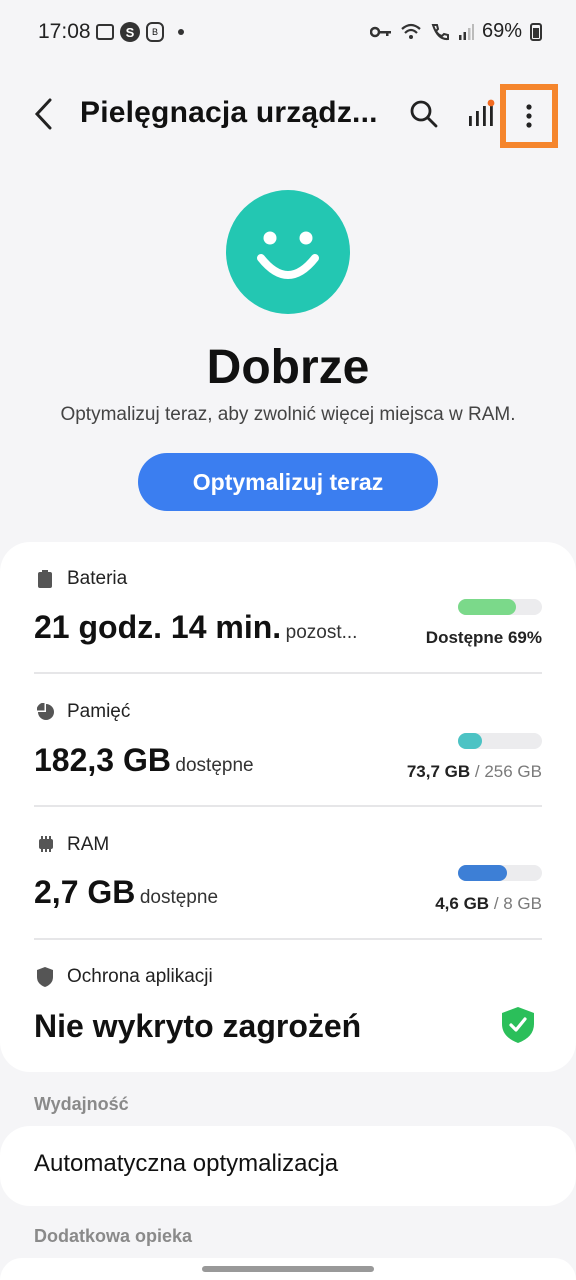  I want to click on storage-suffix: dostępne, so click(214, 765).